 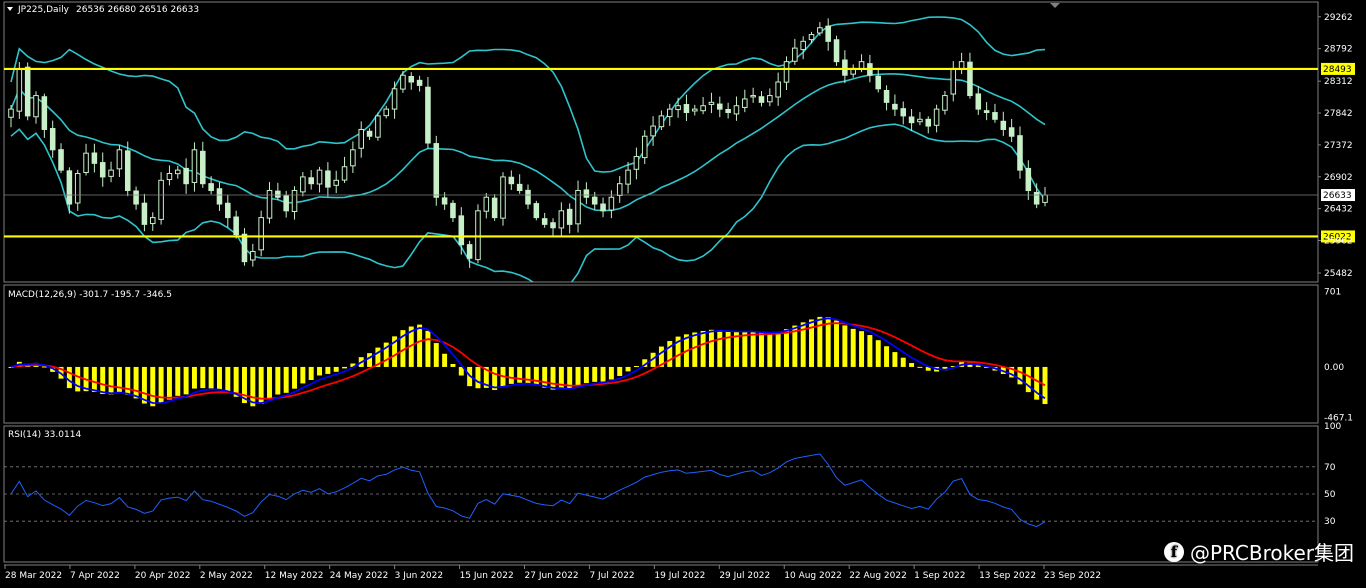 What do you see at coordinates (1007, 576) in the screenshot?
I see `date-tick-label: 13 Sep 2022` at bounding box center [1007, 576].